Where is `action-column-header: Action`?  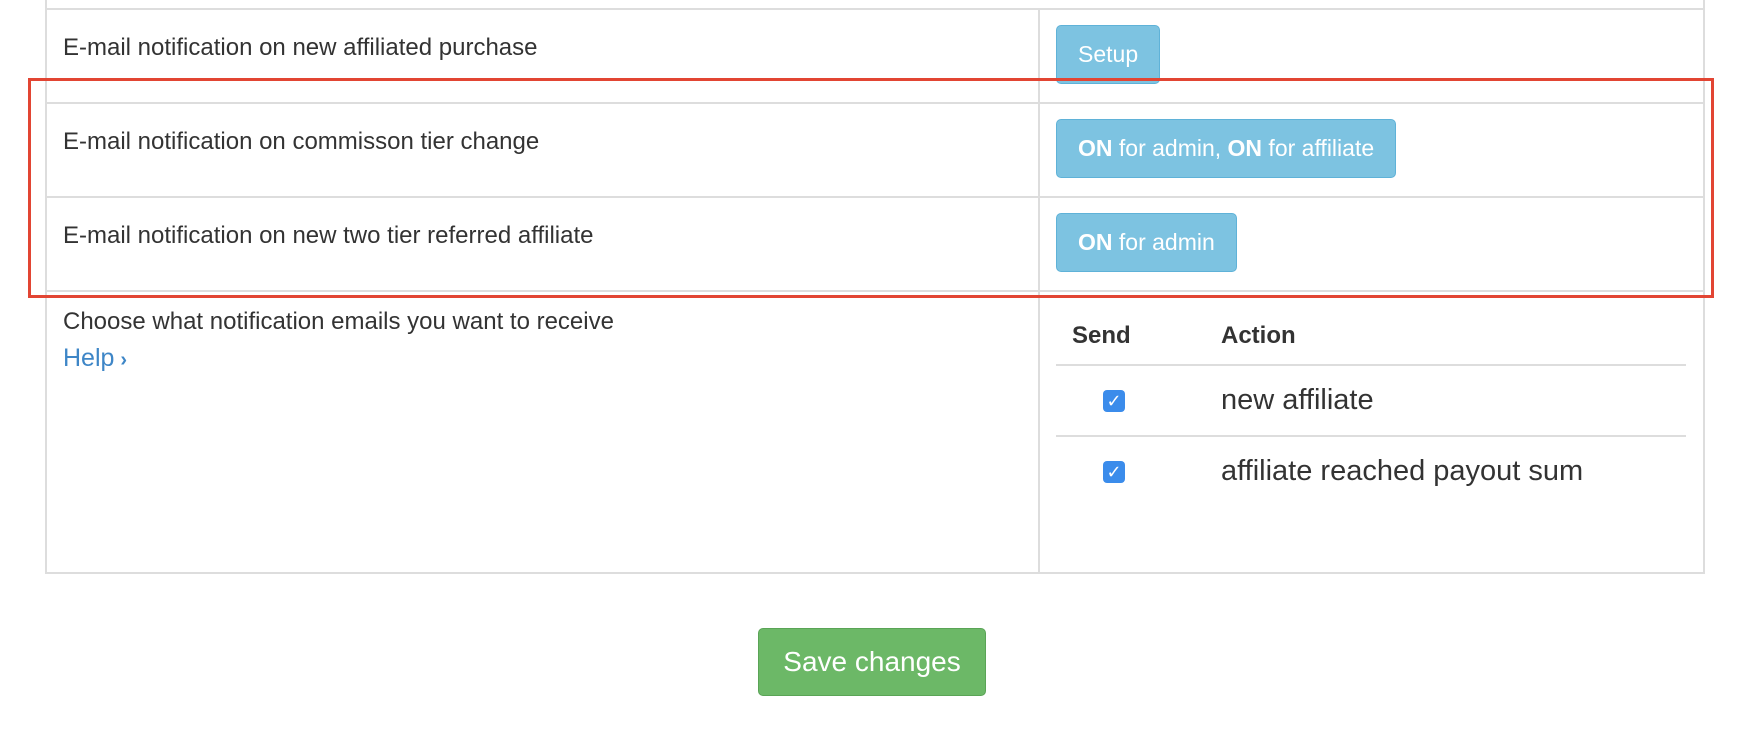
action-column-header: Action is located at coordinates (1453, 337).